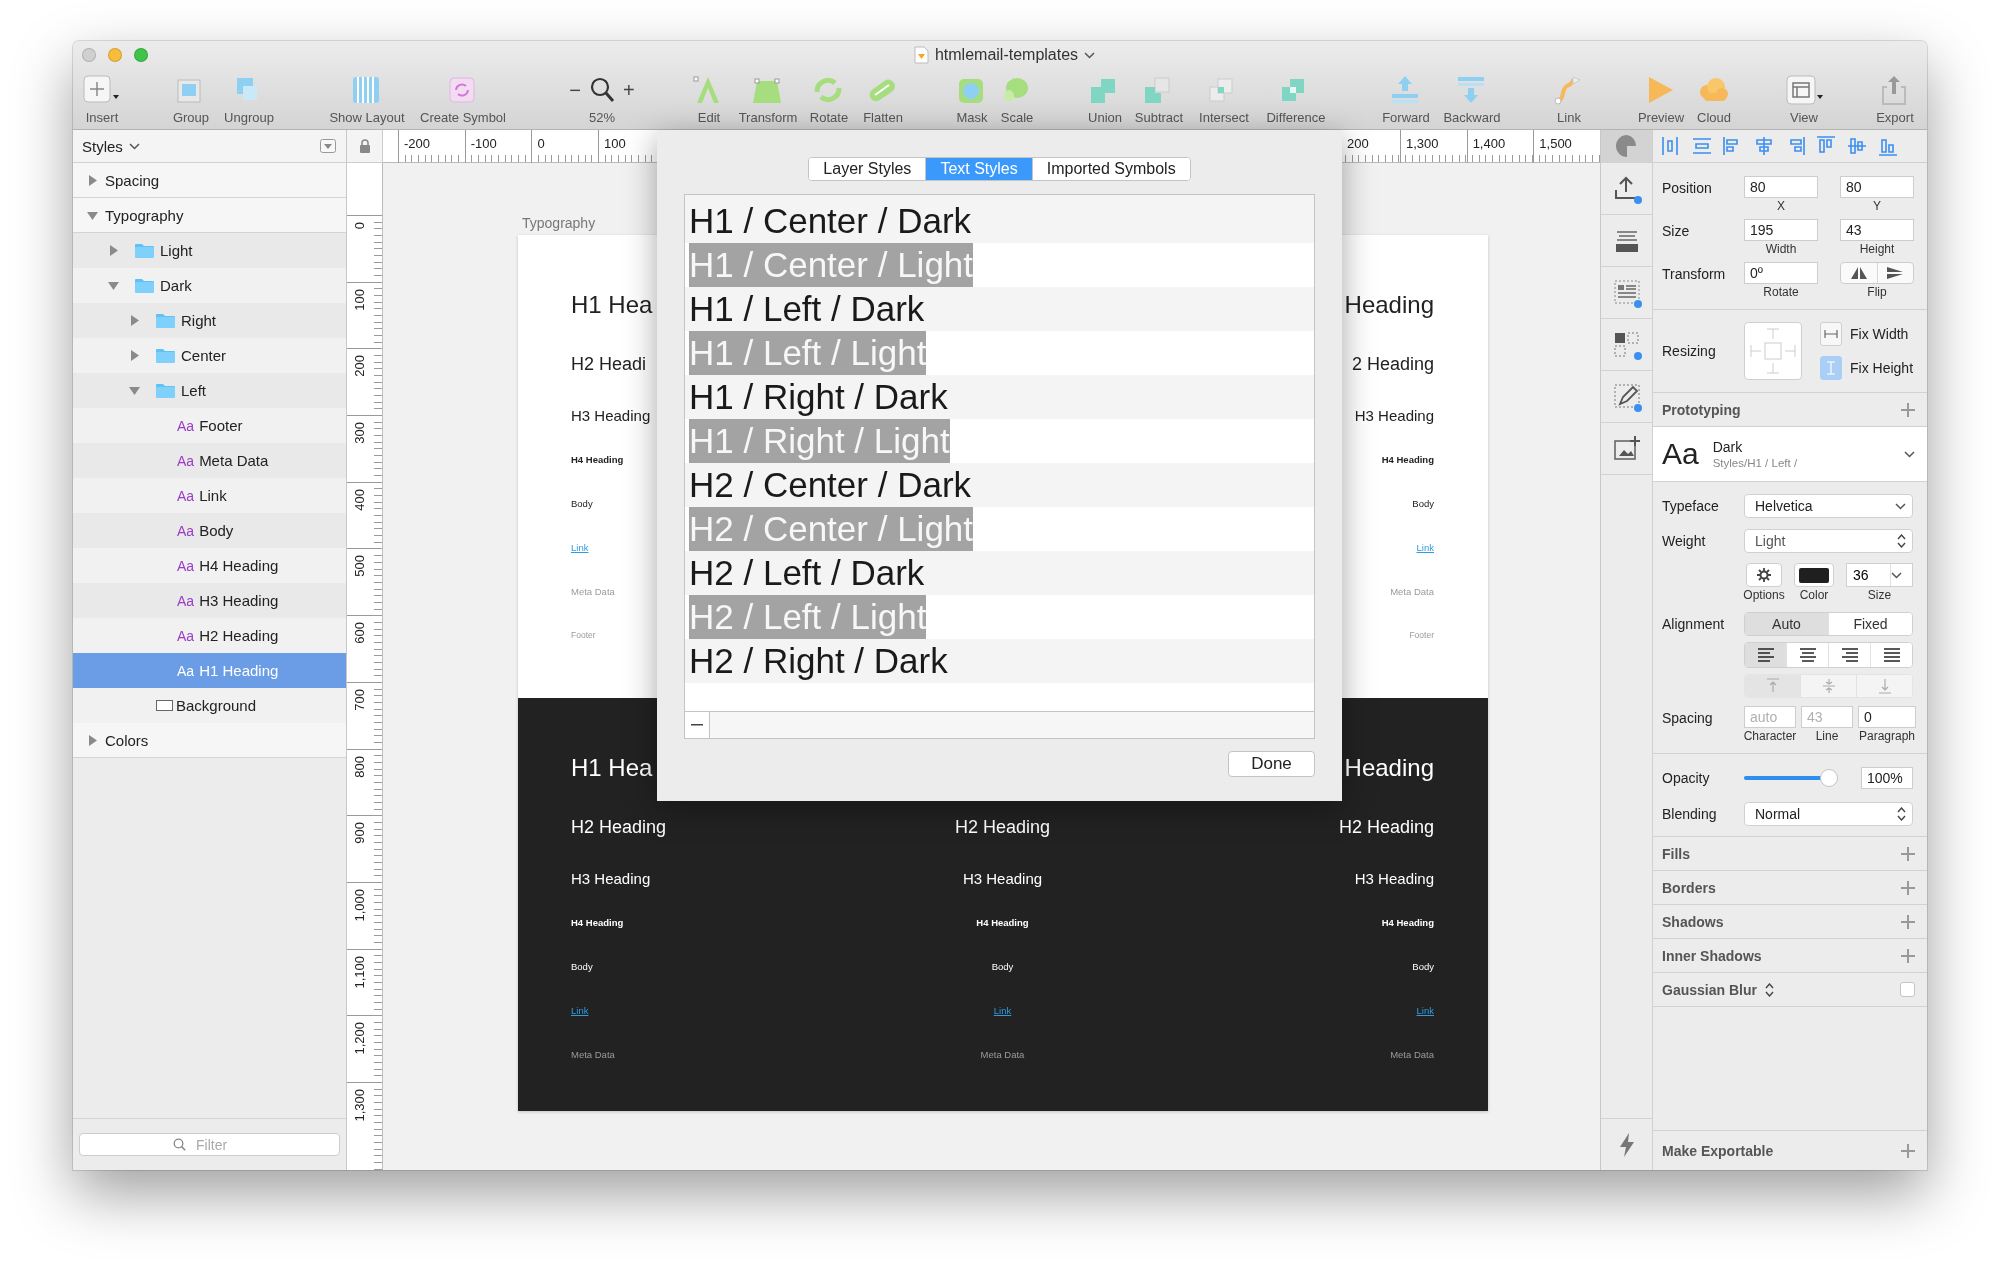 The height and width of the screenshot is (1274, 2000). Describe the element at coordinates (328, 146) in the screenshot. I see `collapse-icon` at that location.